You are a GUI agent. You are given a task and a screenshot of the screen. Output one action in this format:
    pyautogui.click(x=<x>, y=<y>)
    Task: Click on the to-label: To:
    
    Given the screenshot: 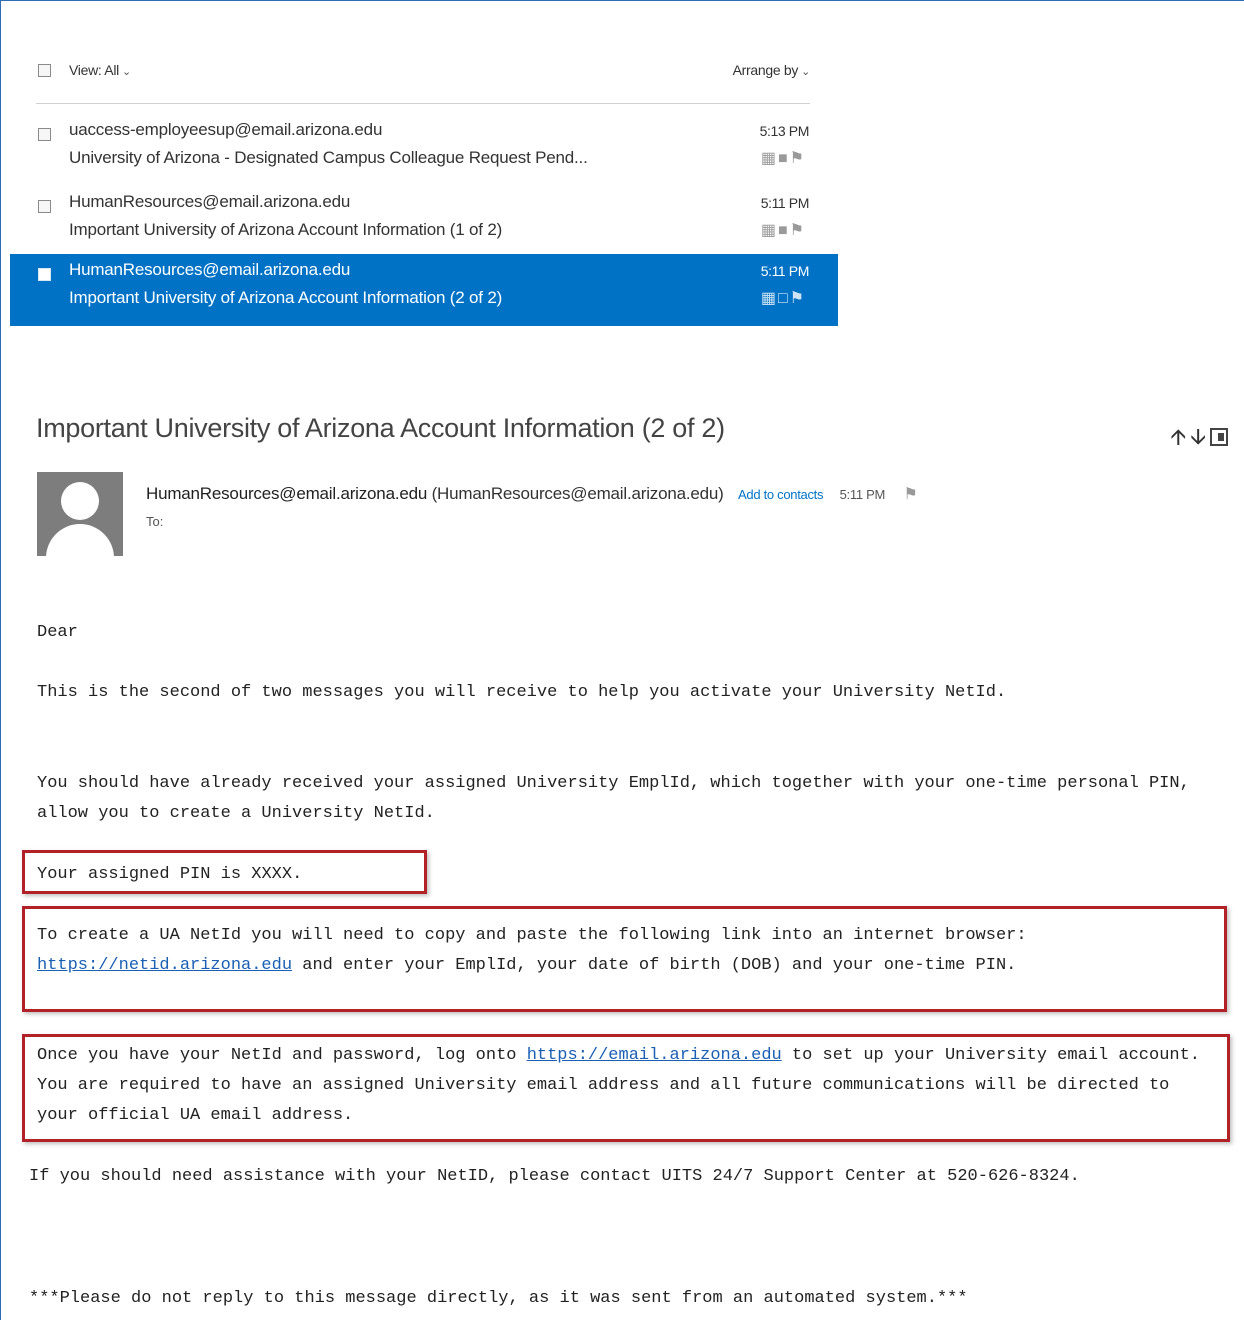 What is the action you would take?
    pyautogui.click(x=155, y=521)
    